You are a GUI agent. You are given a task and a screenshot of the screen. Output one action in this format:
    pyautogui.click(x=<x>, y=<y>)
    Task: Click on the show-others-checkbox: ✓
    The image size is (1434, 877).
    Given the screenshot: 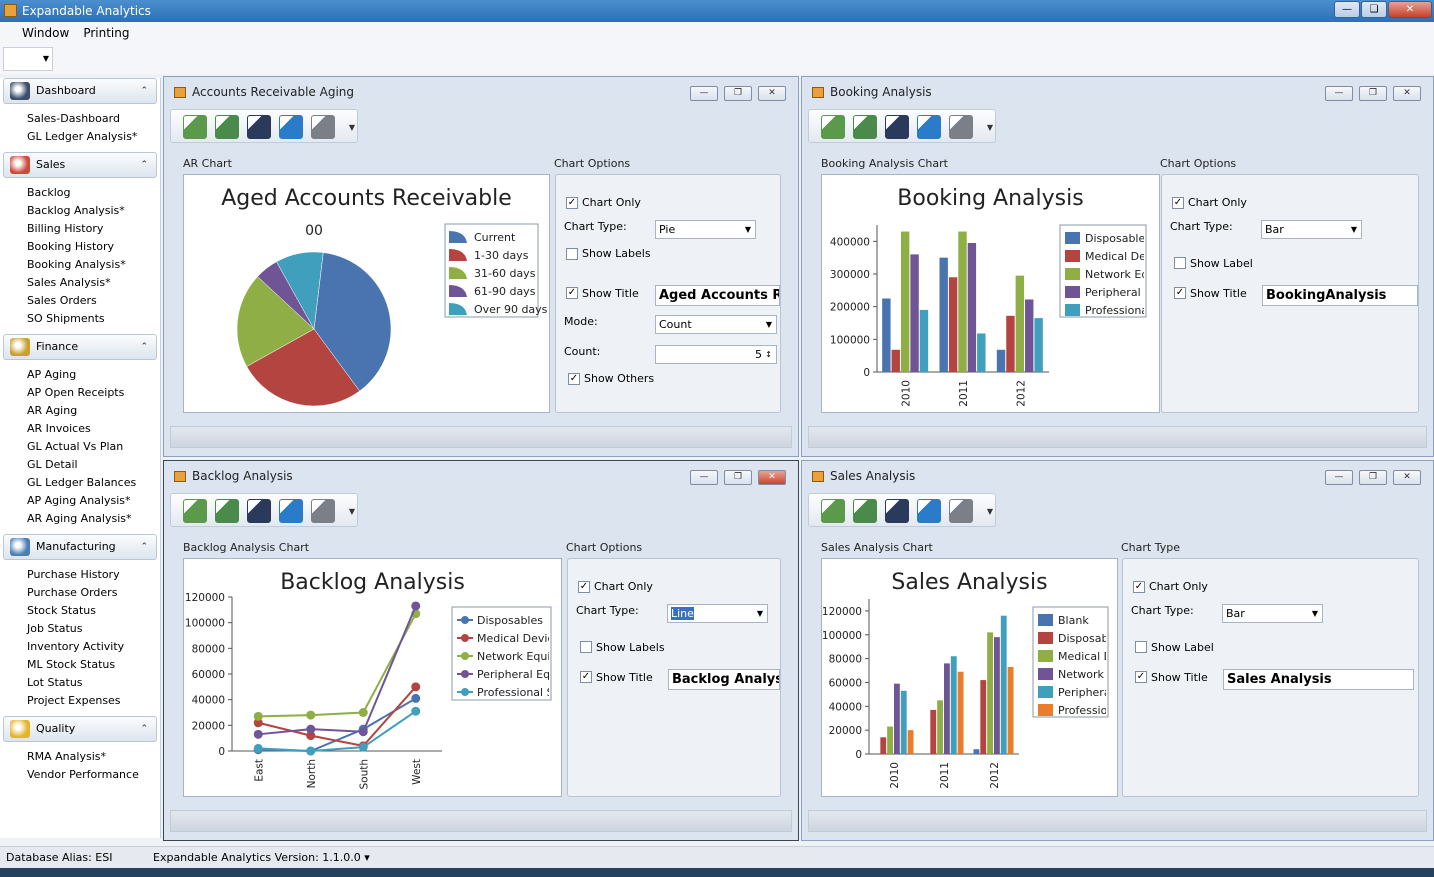 What is the action you would take?
    pyautogui.click(x=574, y=379)
    